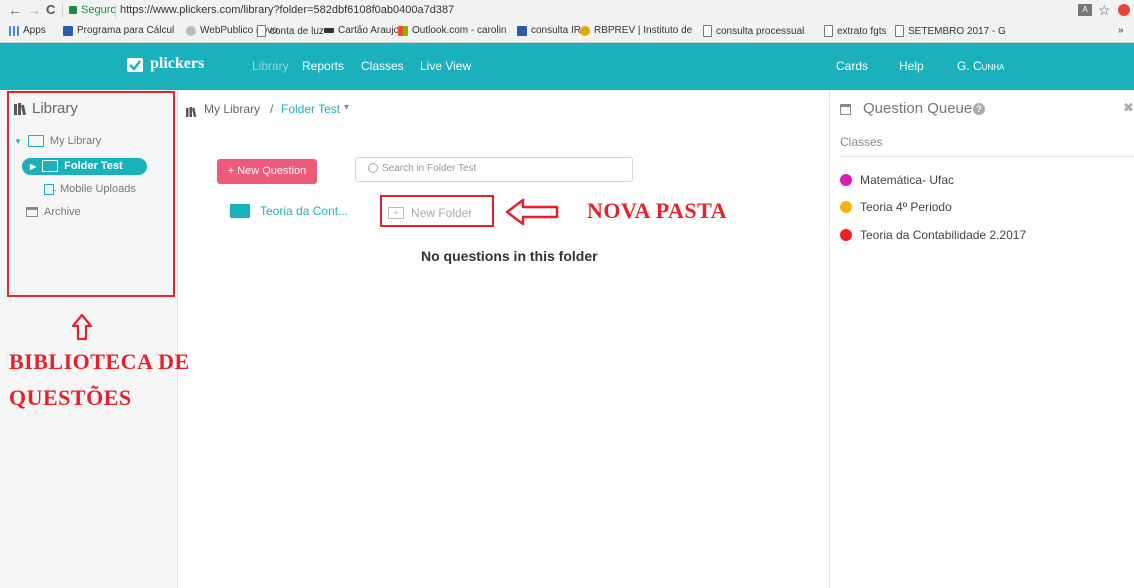 This screenshot has height=588, width=1134. I want to click on annotation-biblioteca-line2: QUESTÕES, so click(70, 397).